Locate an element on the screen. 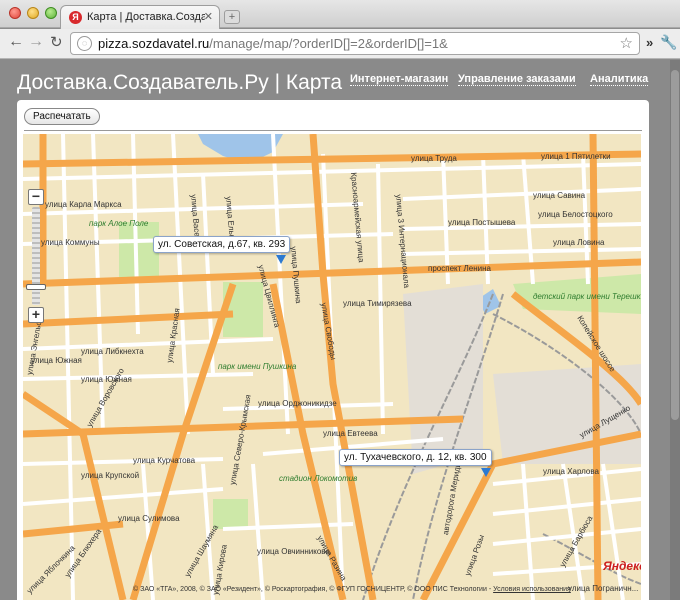  street-label: улица Постышева is located at coordinates (482, 222).